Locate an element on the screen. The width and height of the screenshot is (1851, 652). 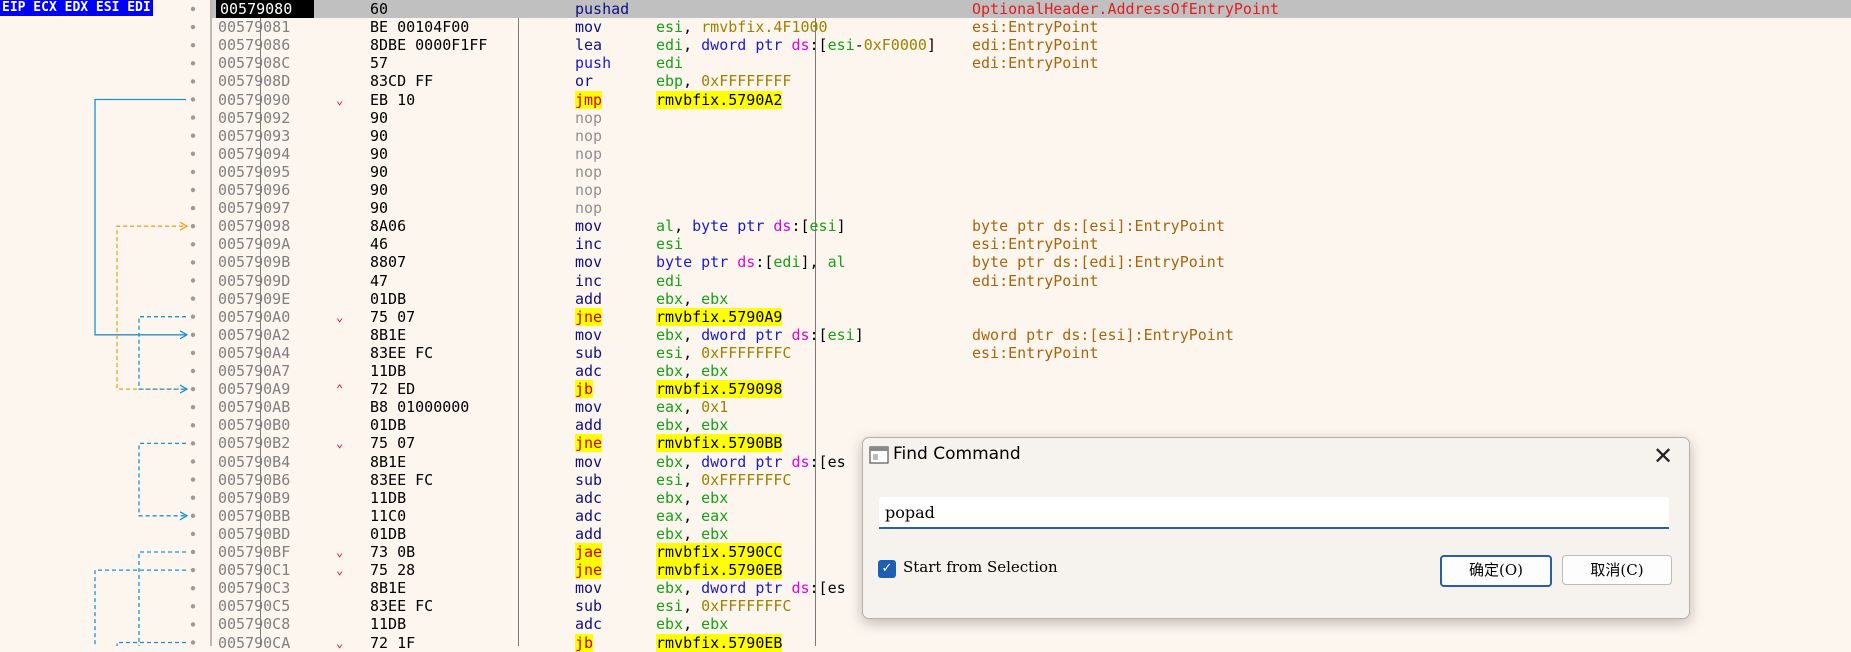
instruction-row: 005790A7 11DB adc ebx, ebx is located at coordinates (1031, 371).